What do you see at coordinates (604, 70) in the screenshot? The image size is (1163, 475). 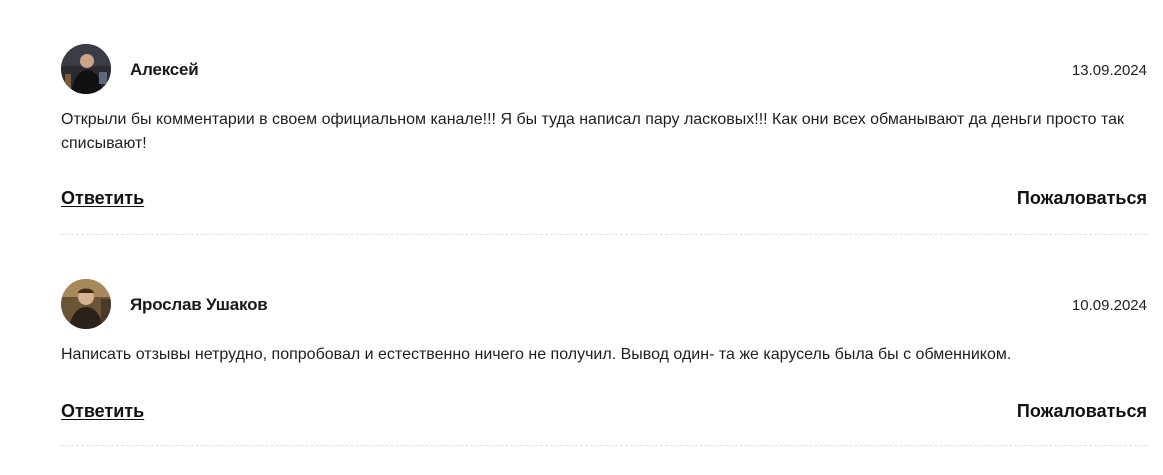 I see `comment-header: Алексей 13.09.2024` at bounding box center [604, 70].